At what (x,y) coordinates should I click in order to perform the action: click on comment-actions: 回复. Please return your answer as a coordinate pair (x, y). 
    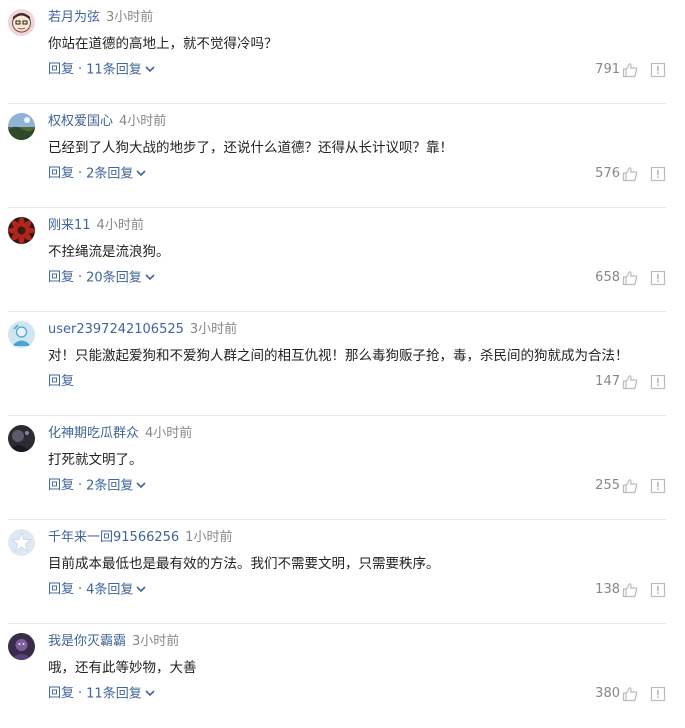
    Looking at the image, I should click on (61, 382).